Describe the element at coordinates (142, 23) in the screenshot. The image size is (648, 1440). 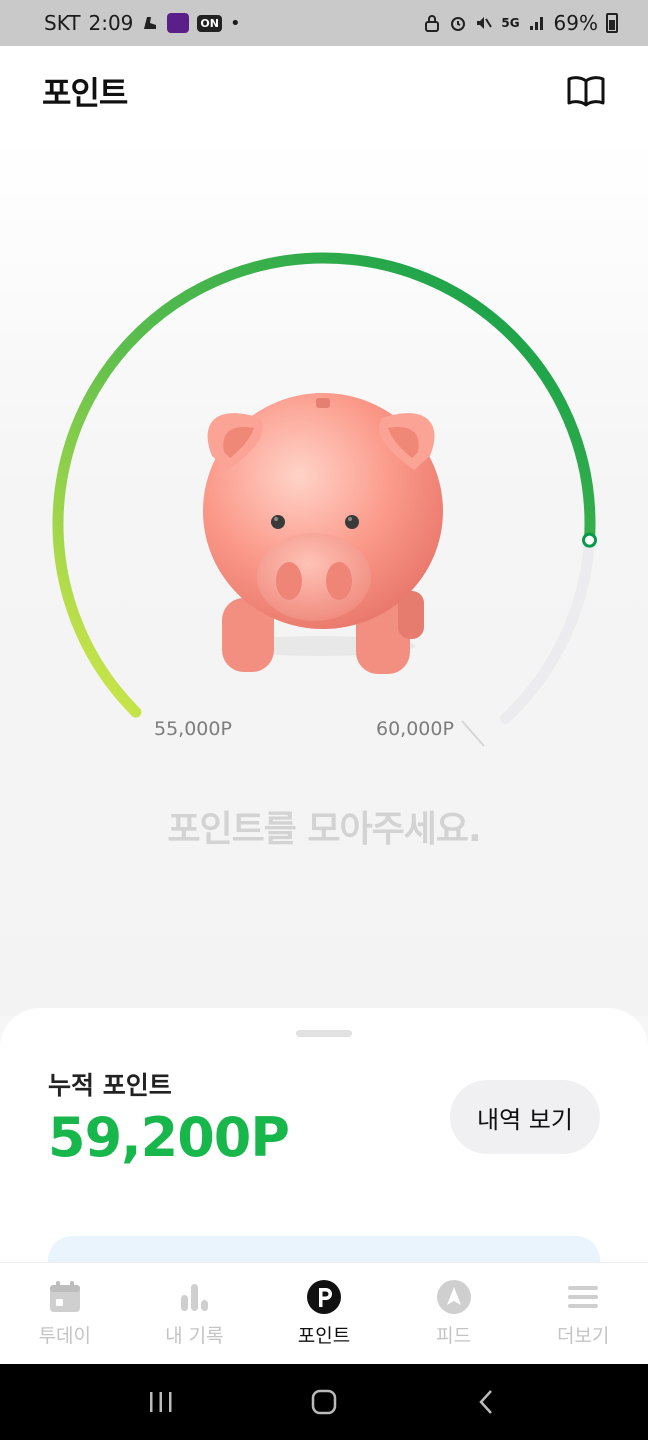
I see `status-left: SKT 2:09 ON •` at that location.